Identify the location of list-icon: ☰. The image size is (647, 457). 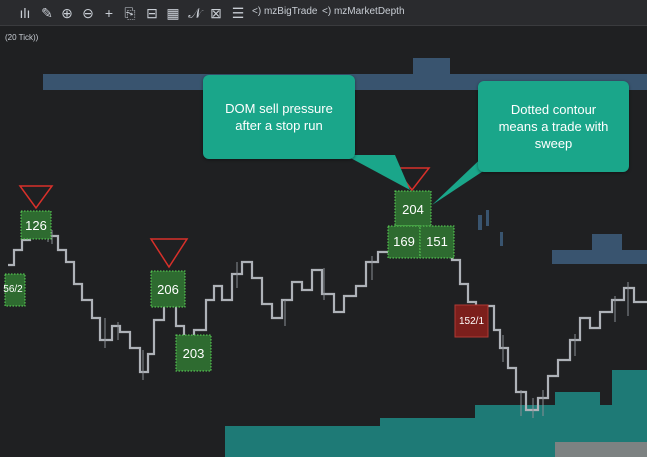
(238, 13).